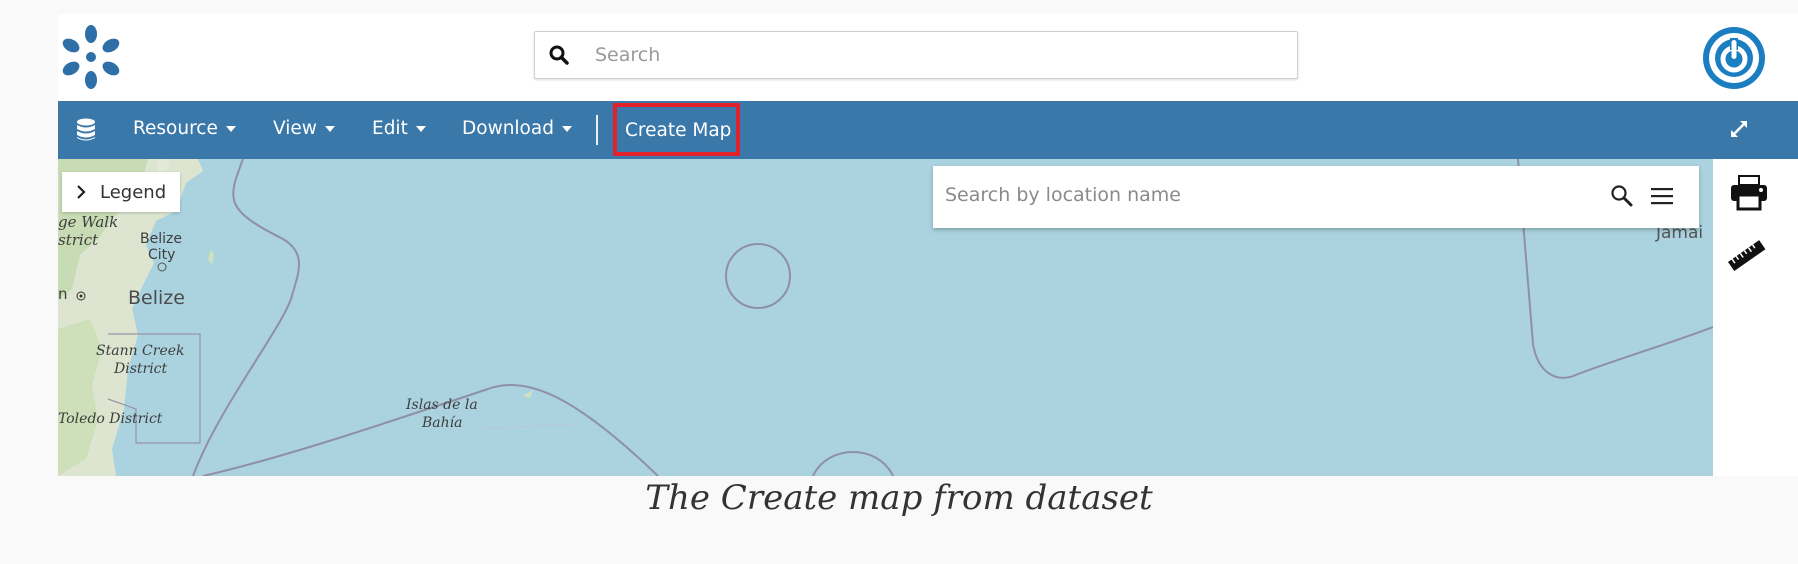 This screenshot has height=564, width=1798. I want to click on figure-caption: The Create map from dataset, so click(899, 498).